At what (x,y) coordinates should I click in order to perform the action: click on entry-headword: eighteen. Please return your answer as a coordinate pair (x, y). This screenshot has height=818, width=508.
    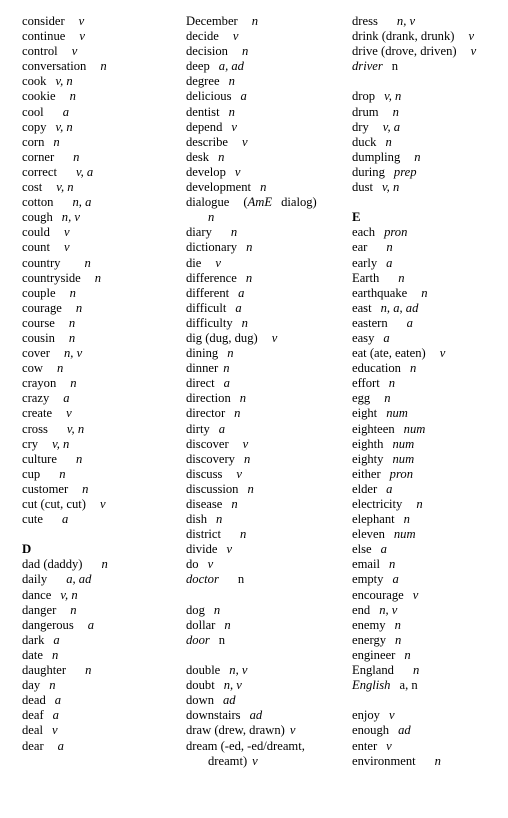
    Looking at the image, I should click on (373, 428).